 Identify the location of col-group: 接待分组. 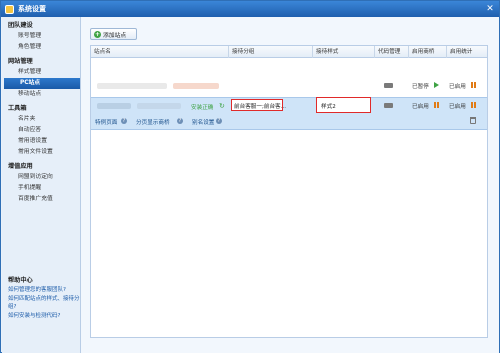
(271, 52).